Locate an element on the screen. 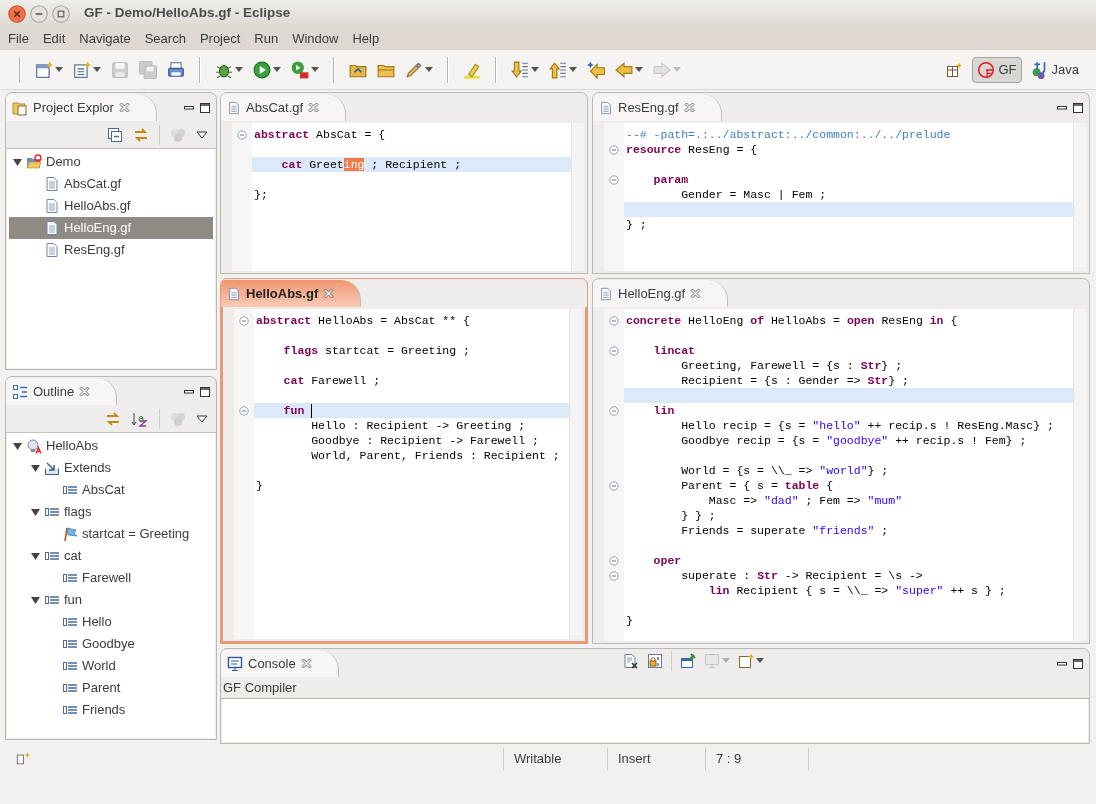  menu-item: Edit is located at coordinates (54, 38).